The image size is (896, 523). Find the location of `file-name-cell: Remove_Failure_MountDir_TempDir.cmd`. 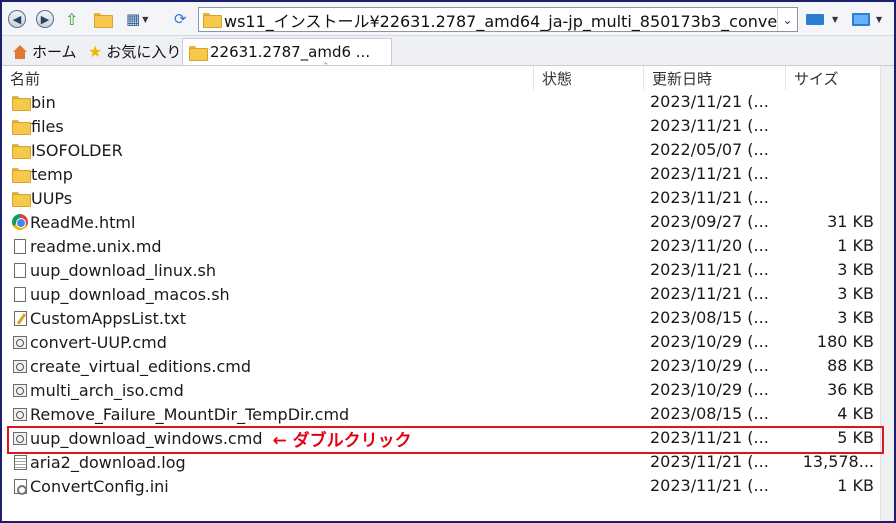

file-name-cell: Remove_Failure_MountDir_TempDir.cmd is located at coordinates (180, 414).